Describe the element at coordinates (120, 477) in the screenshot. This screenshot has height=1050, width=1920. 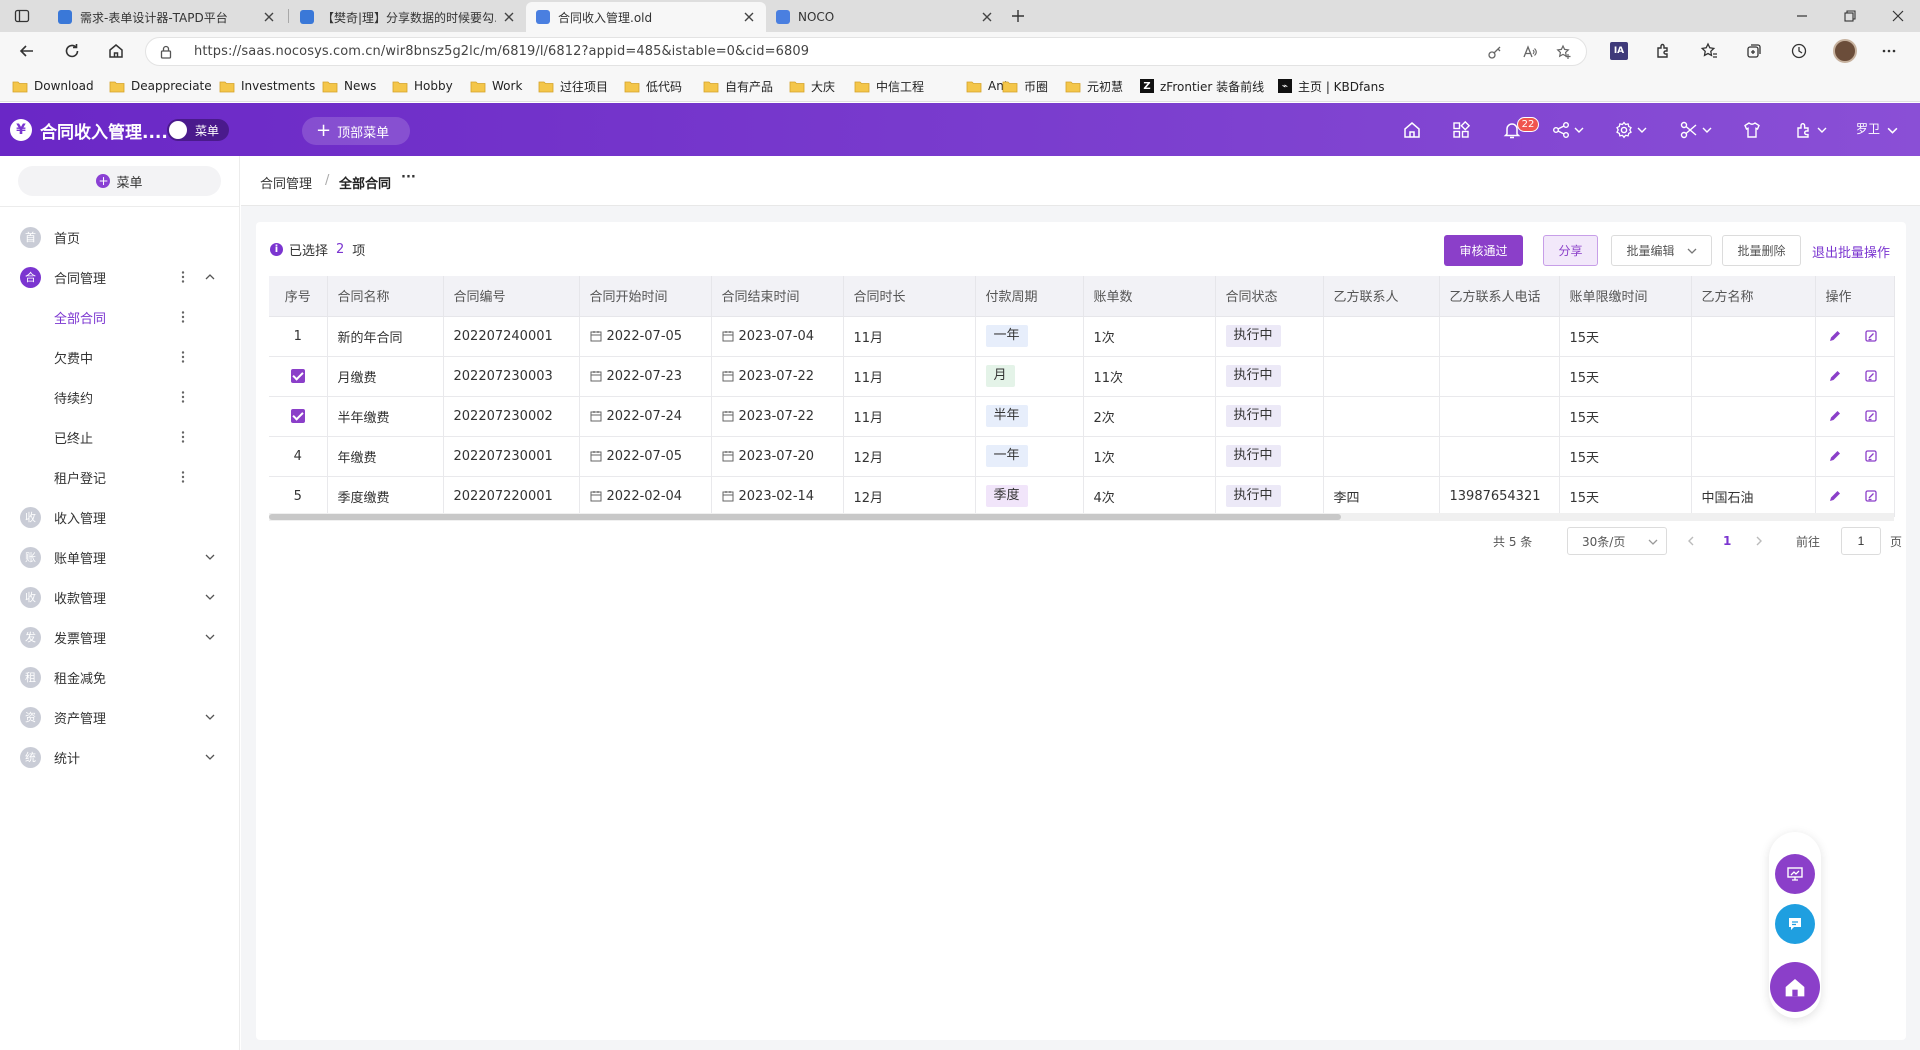
I see `sidebar-item: 租户登记` at that location.